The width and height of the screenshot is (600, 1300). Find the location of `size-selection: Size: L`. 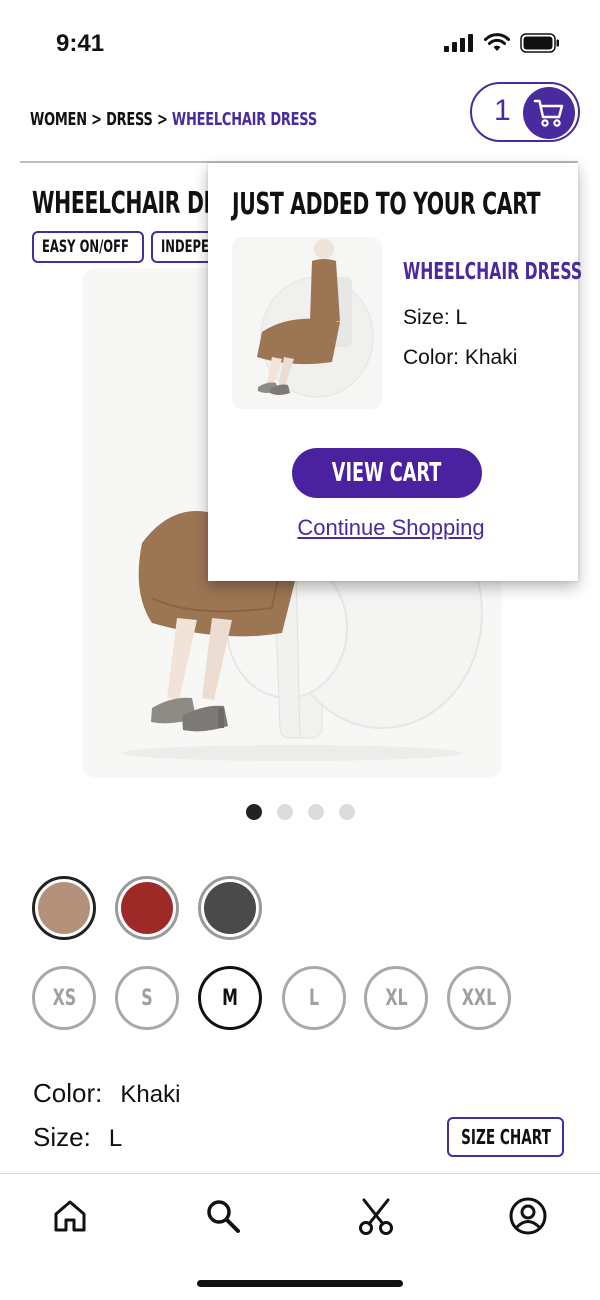

size-selection: Size: L is located at coordinates (77, 1137).